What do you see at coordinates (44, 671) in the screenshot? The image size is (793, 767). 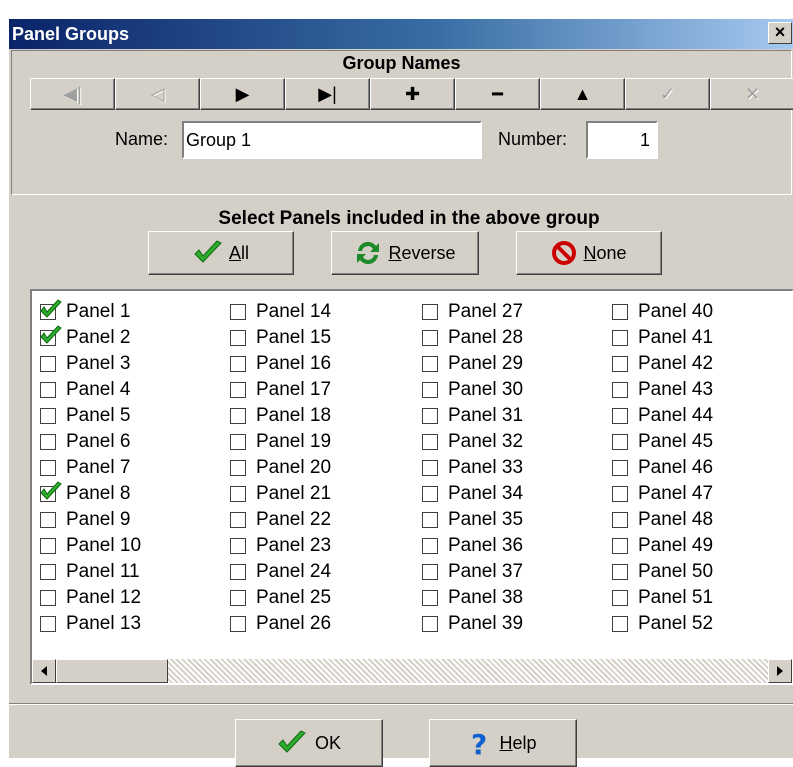 I see `scroll-left-button` at bounding box center [44, 671].